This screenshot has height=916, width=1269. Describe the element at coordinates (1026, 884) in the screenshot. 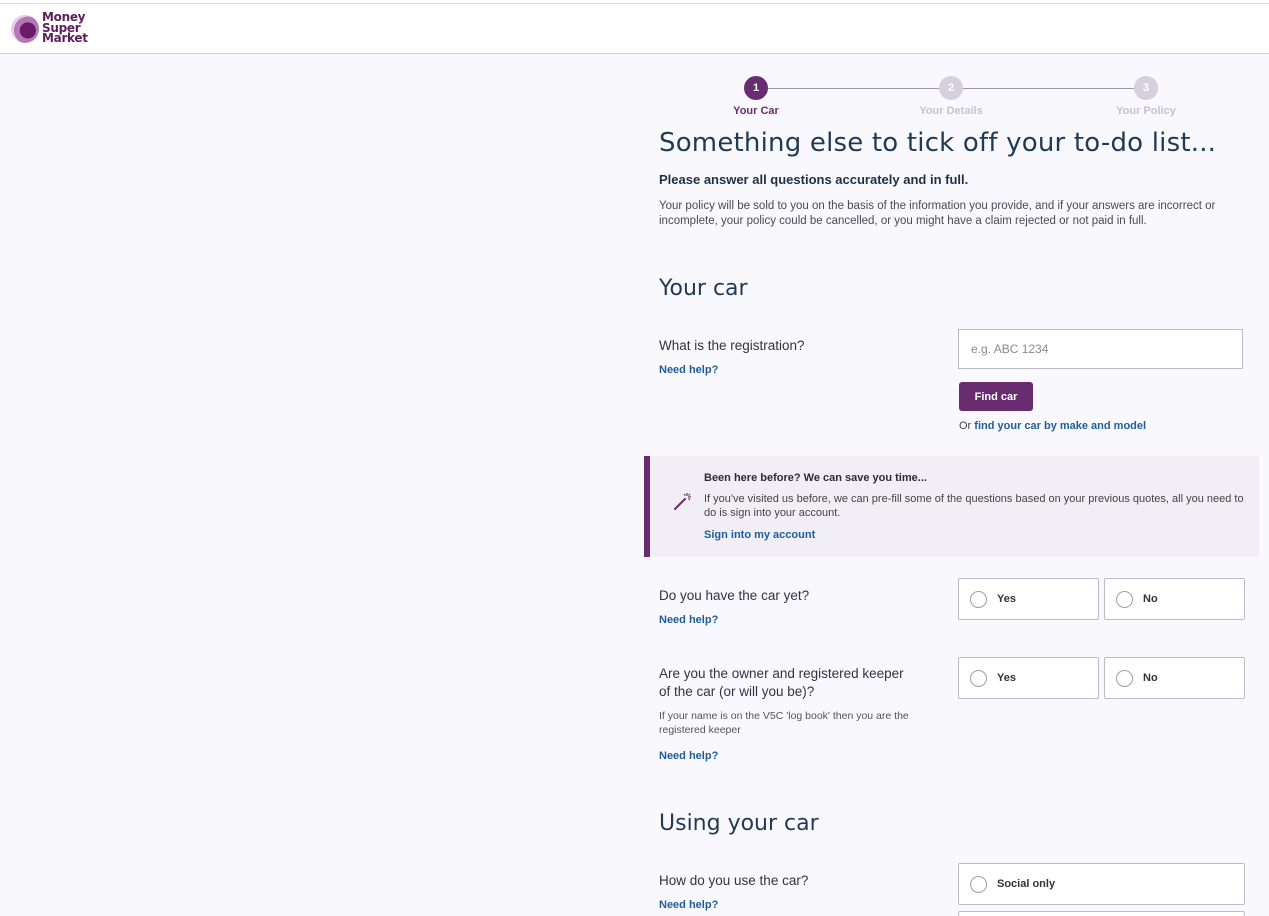

I see `radio-label: Social only` at that location.